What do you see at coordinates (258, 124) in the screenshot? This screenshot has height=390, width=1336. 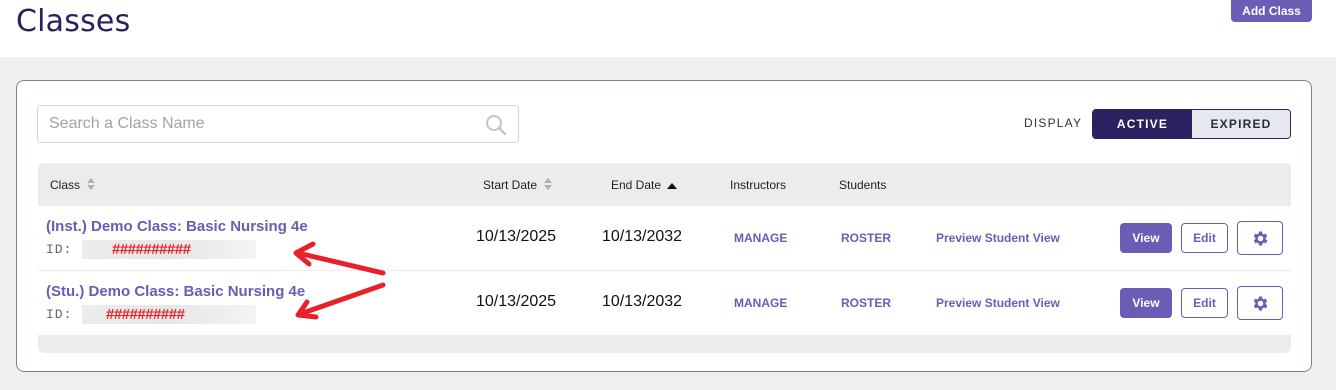 I see `search-input` at bounding box center [258, 124].